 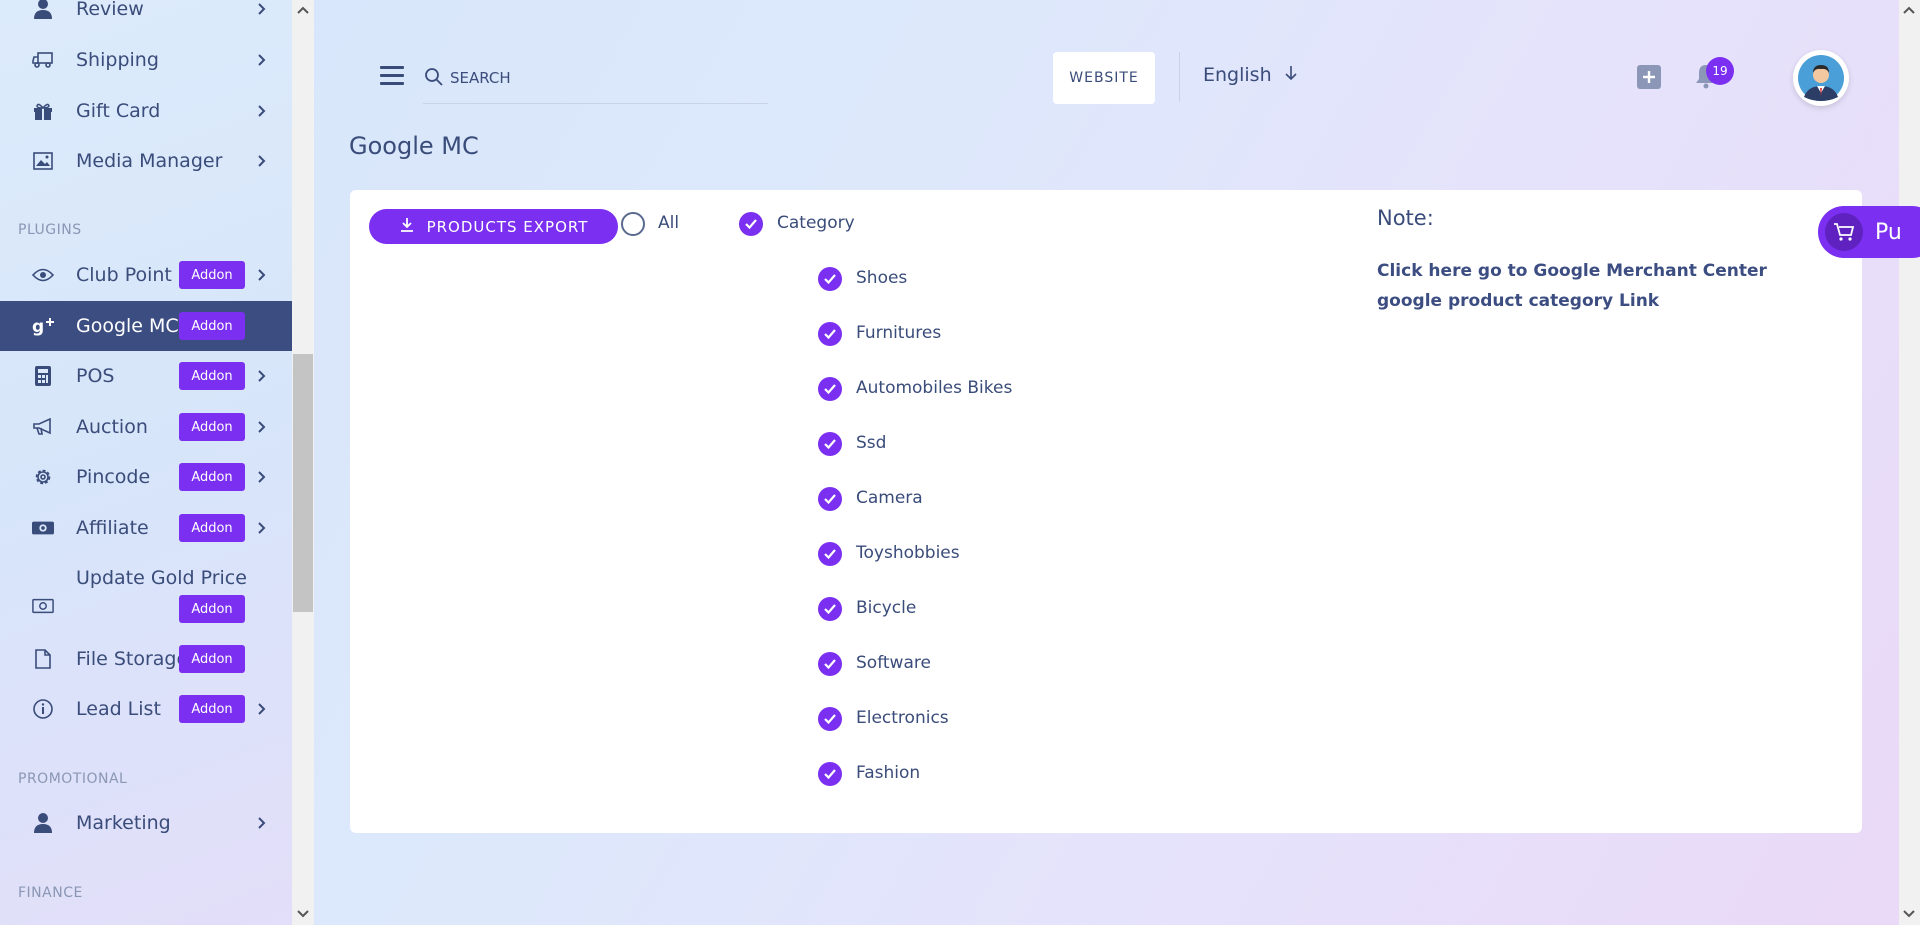 I want to click on sidebar-item-media-manager: Media Manager, so click(x=146, y=161).